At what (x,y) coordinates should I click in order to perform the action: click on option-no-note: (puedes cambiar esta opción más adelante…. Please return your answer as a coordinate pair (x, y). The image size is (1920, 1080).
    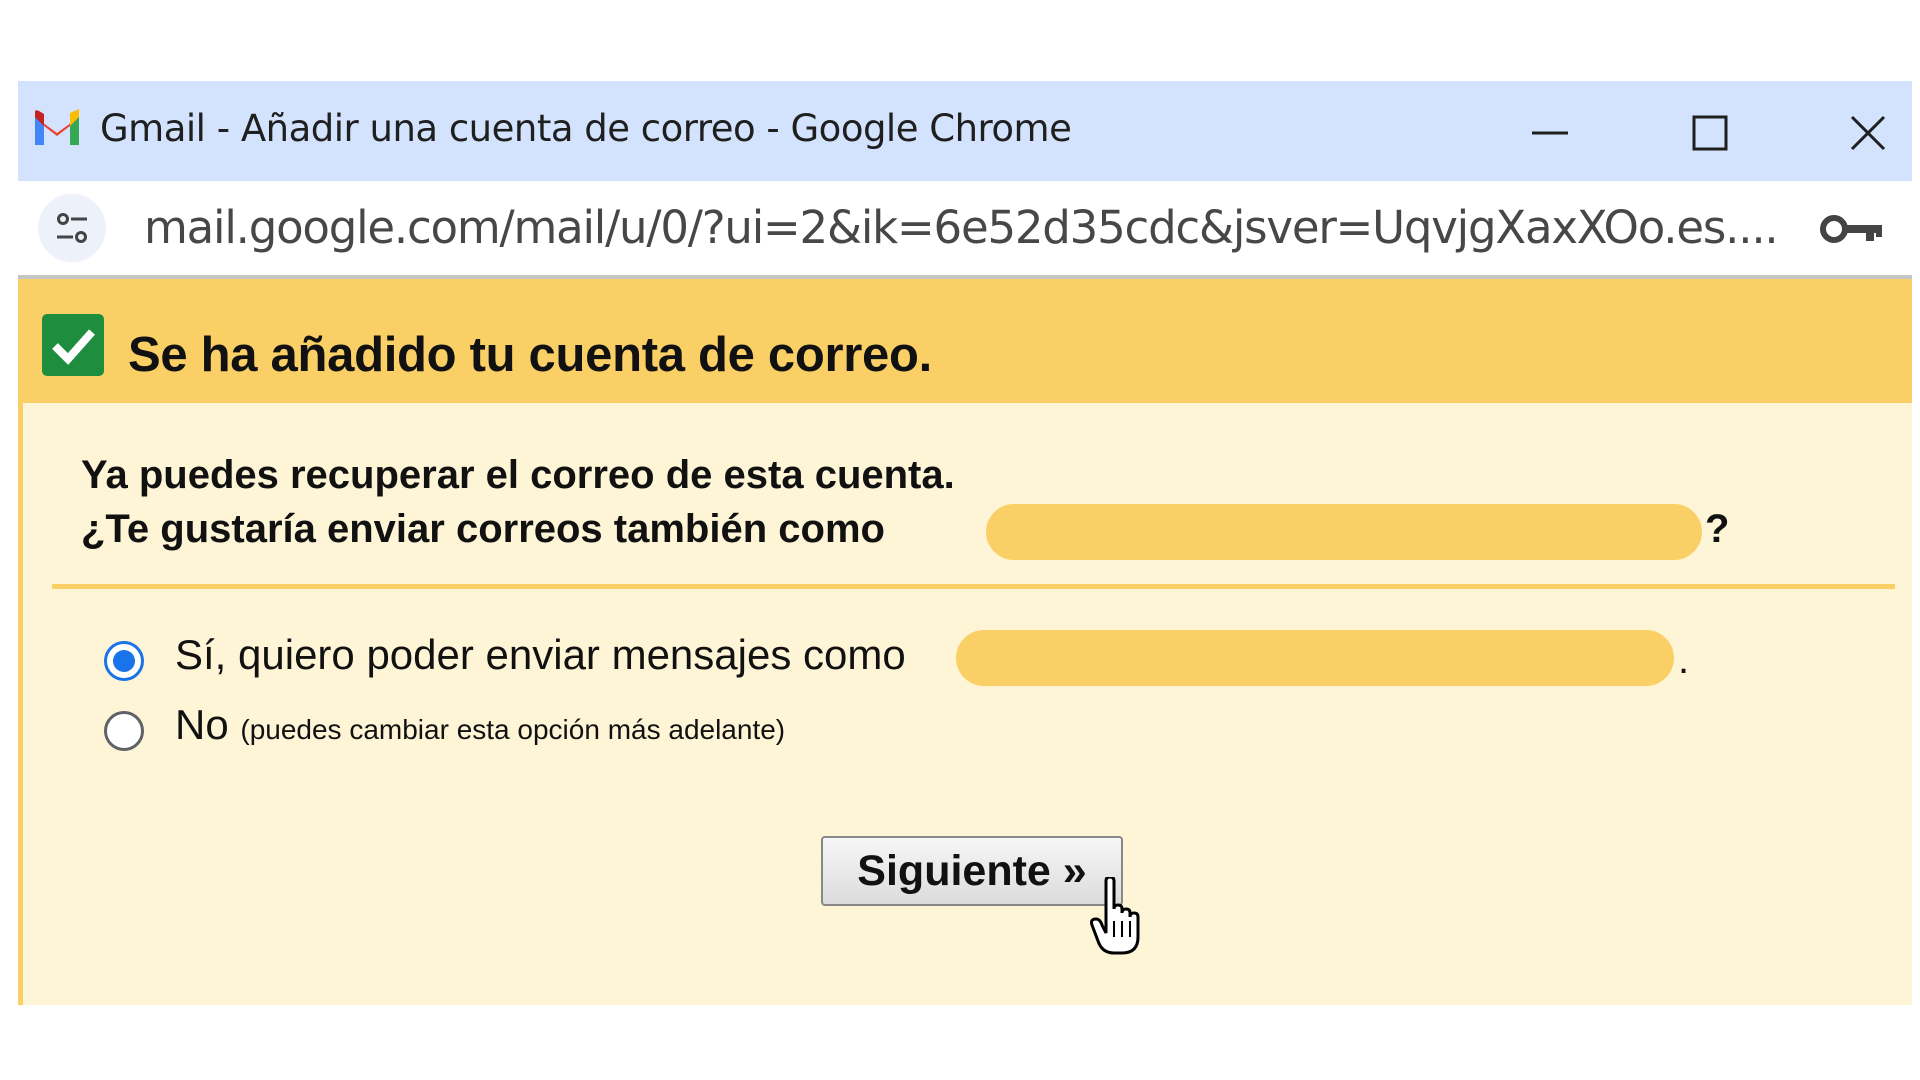
    Looking at the image, I should click on (513, 729).